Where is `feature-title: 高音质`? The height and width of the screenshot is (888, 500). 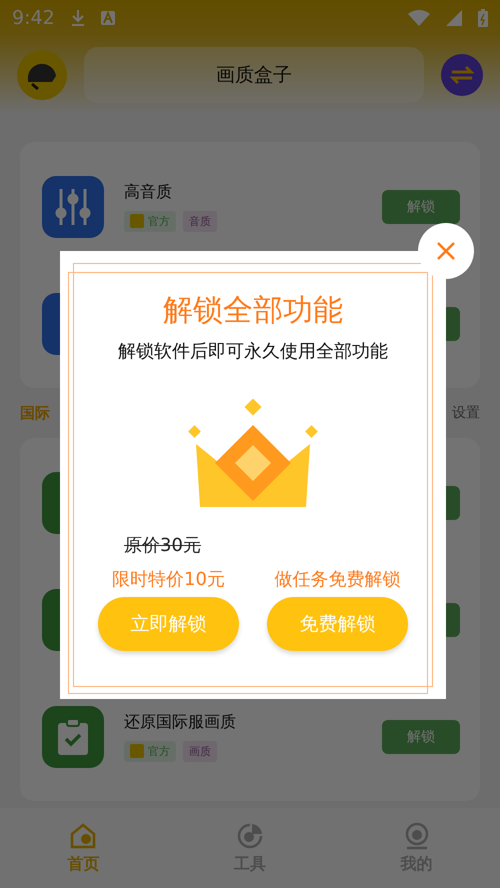 feature-title: 高音质 is located at coordinates (148, 192).